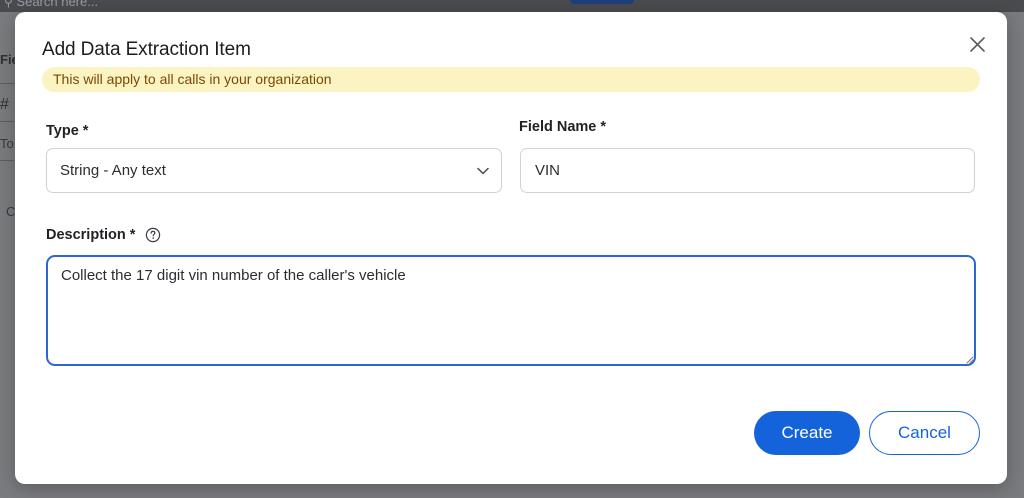  I want to click on dialog-title: Add Data Extraction Item, so click(146, 49).